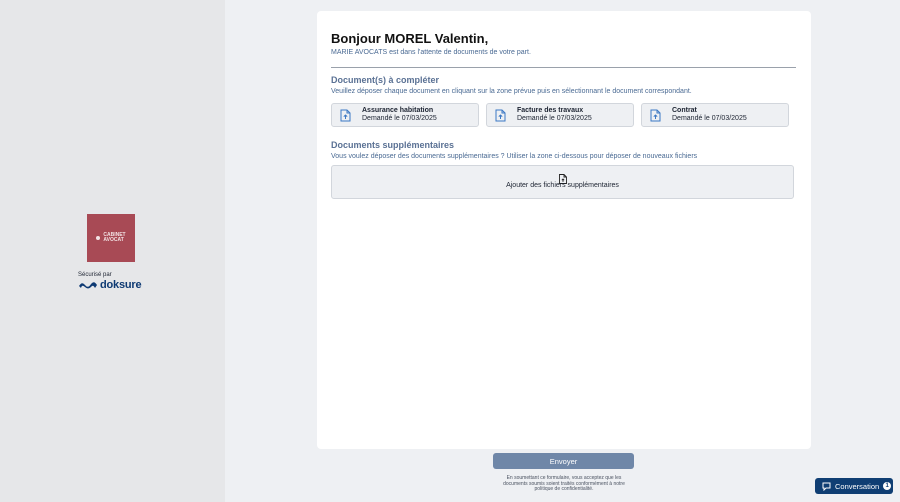 The image size is (900, 502). Describe the element at coordinates (550, 110) in the screenshot. I see `document-name: Facture des travaux` at that location.